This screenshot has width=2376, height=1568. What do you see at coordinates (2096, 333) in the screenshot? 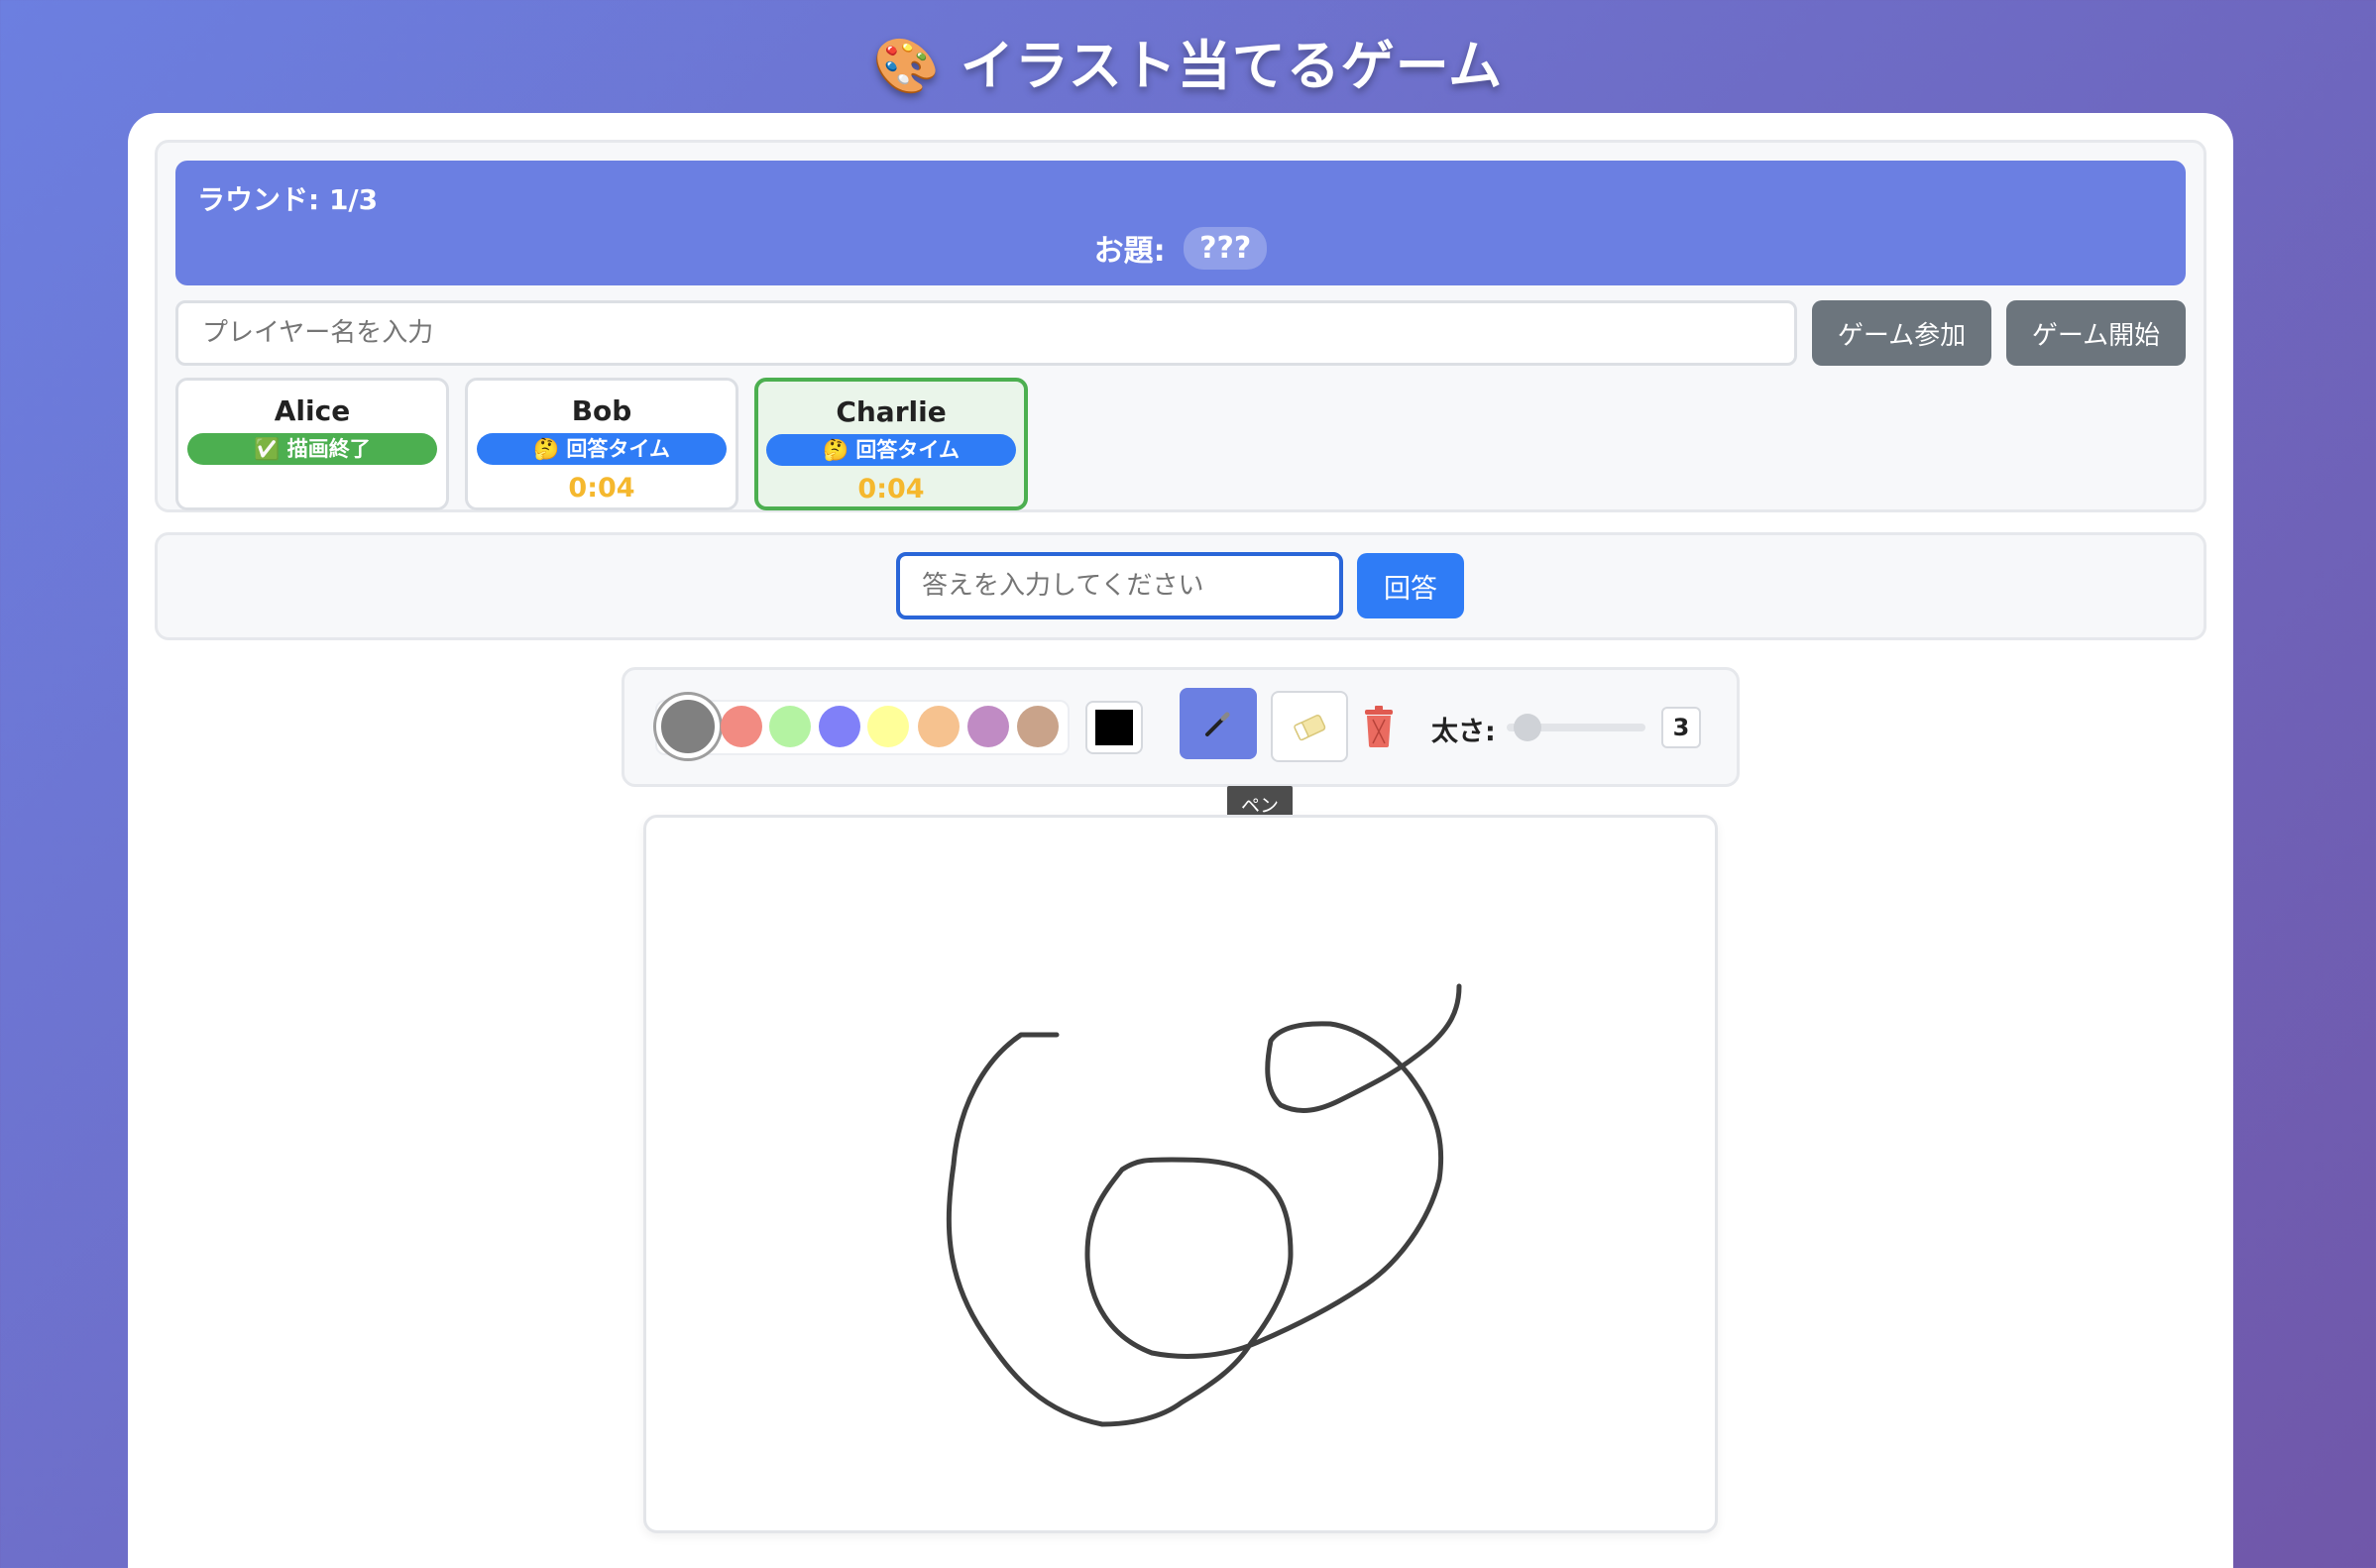
I see `start-game-button: ゲーム開始` at bounding box center [2096, 333].